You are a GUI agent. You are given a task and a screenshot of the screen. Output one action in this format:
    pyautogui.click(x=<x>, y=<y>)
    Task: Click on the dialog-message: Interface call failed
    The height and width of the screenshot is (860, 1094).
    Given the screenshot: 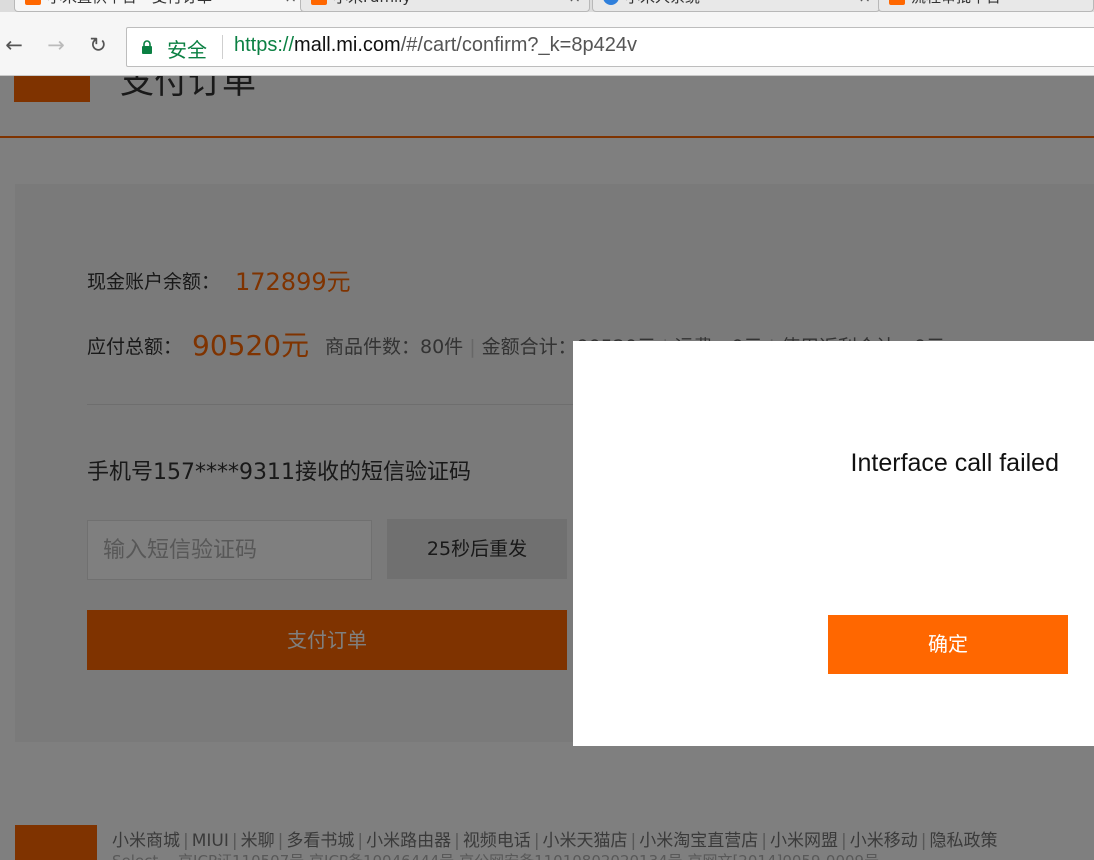 What is the action you would take?
    pyautogui.click(x=954, y=463)
    